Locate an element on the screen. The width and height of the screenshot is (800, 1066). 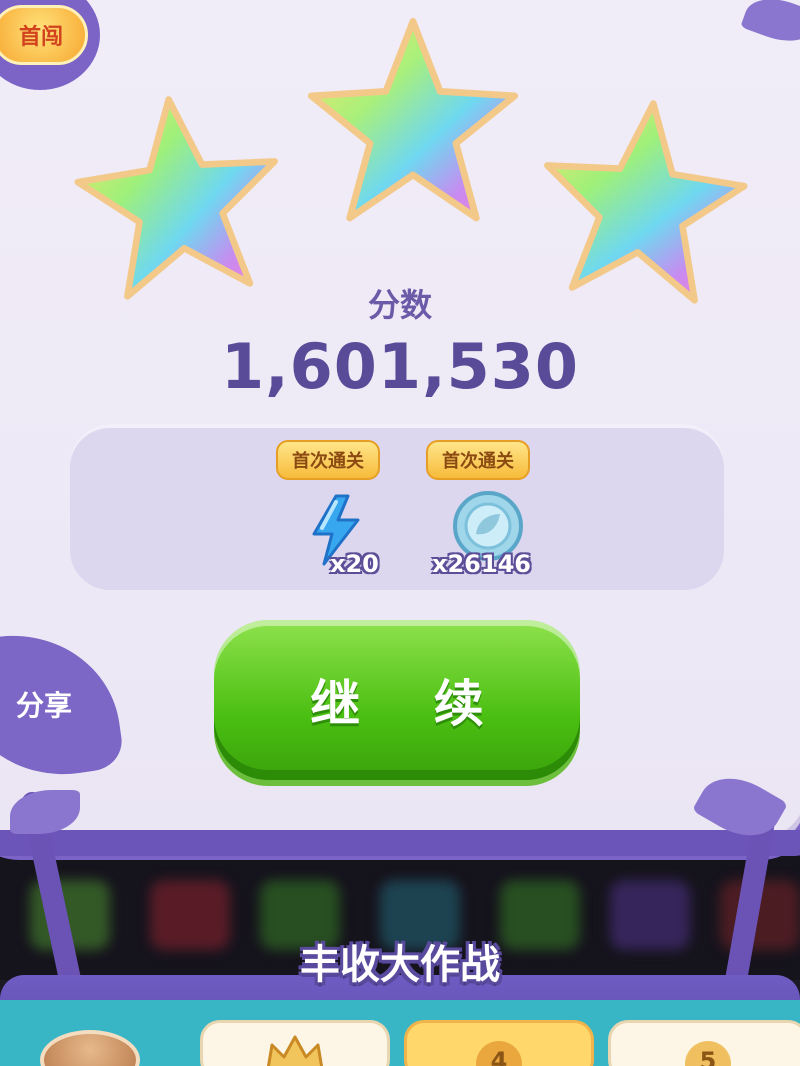
panel-frame-edge is located at coordinates (400, 843).